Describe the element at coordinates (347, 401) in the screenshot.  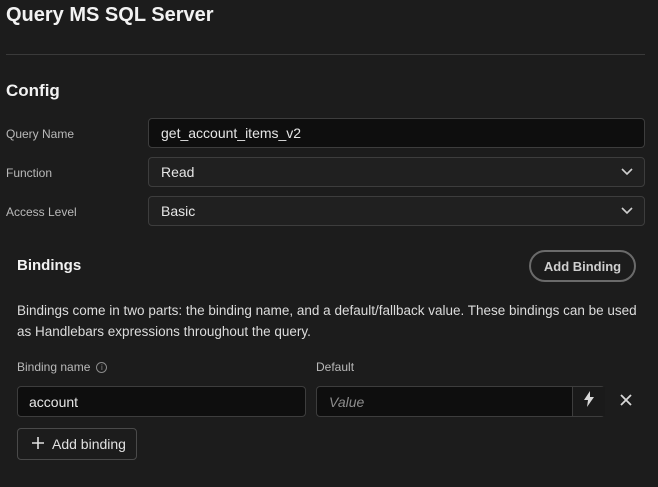
I see `binding-default-placeholder: Value` at that location.